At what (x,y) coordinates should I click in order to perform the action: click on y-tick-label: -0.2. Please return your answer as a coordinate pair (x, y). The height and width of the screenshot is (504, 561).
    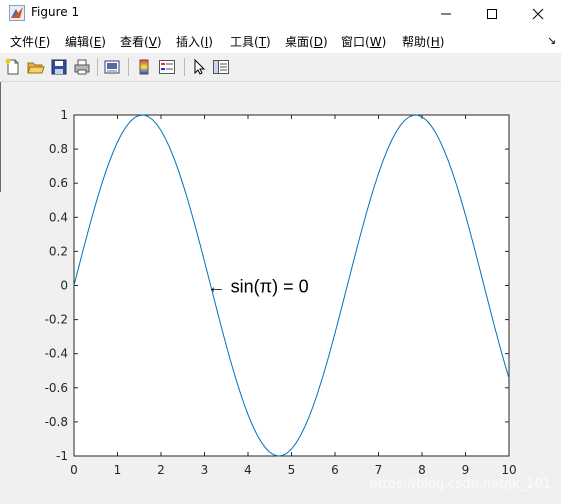
    Looking at the image, I should click on (56, 320).